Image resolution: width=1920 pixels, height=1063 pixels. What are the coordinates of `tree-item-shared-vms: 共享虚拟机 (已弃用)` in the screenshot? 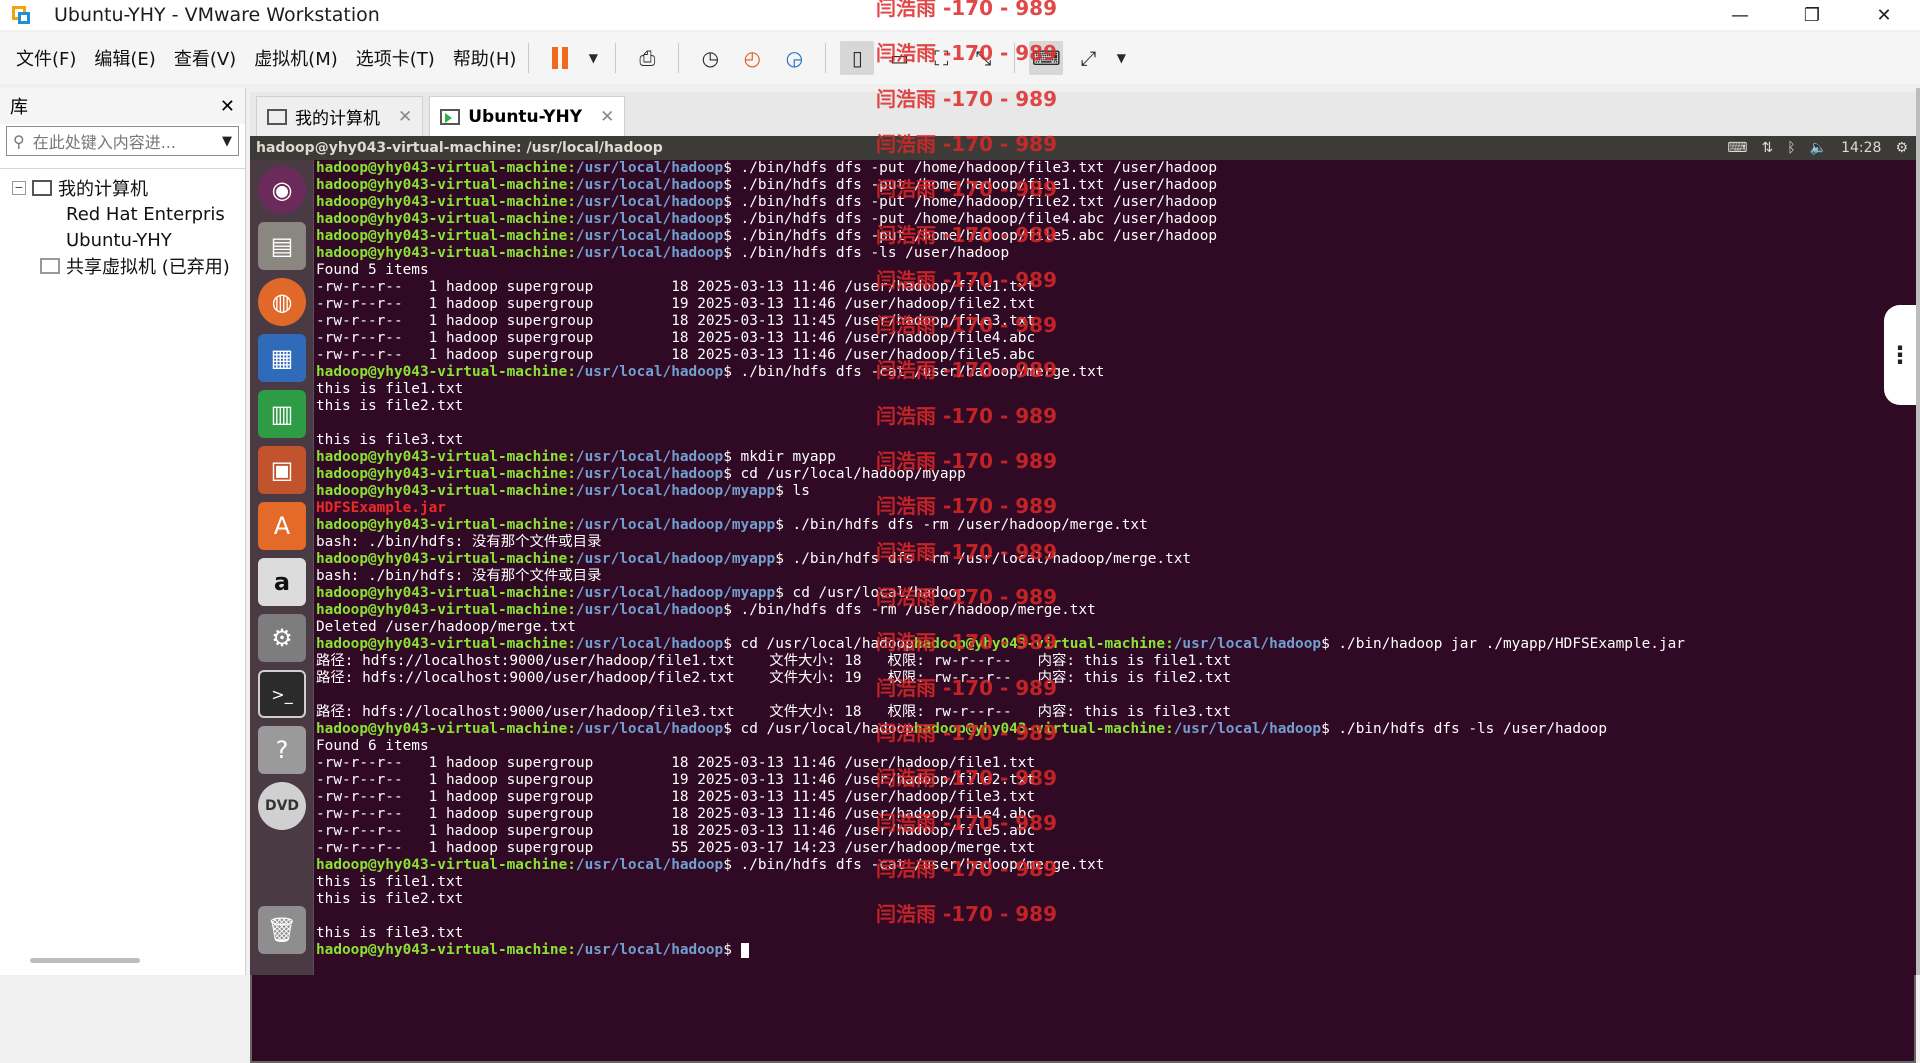 It's located at (122, 266).